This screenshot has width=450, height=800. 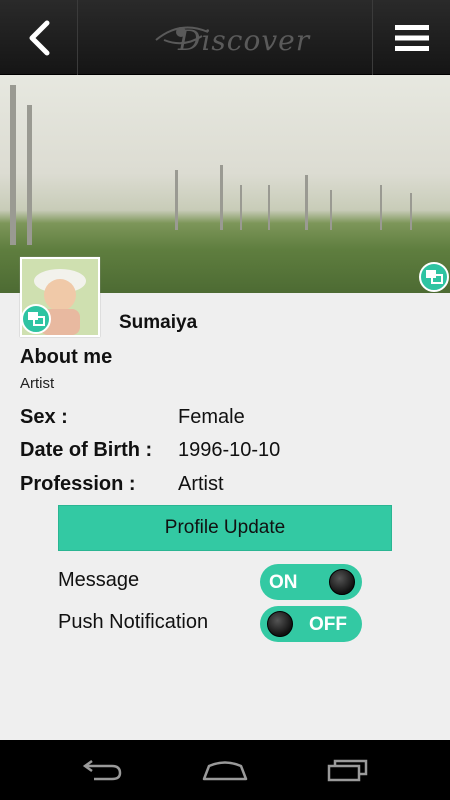 I want to click on about-heading: About me, so click(x=66, y=357).